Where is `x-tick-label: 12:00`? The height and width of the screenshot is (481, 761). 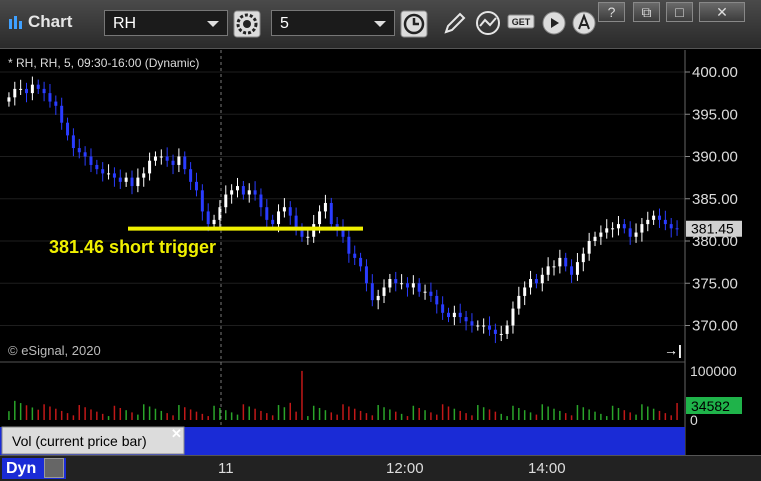
x-tick-label: 12:00 is located at coordinates (405, 468).